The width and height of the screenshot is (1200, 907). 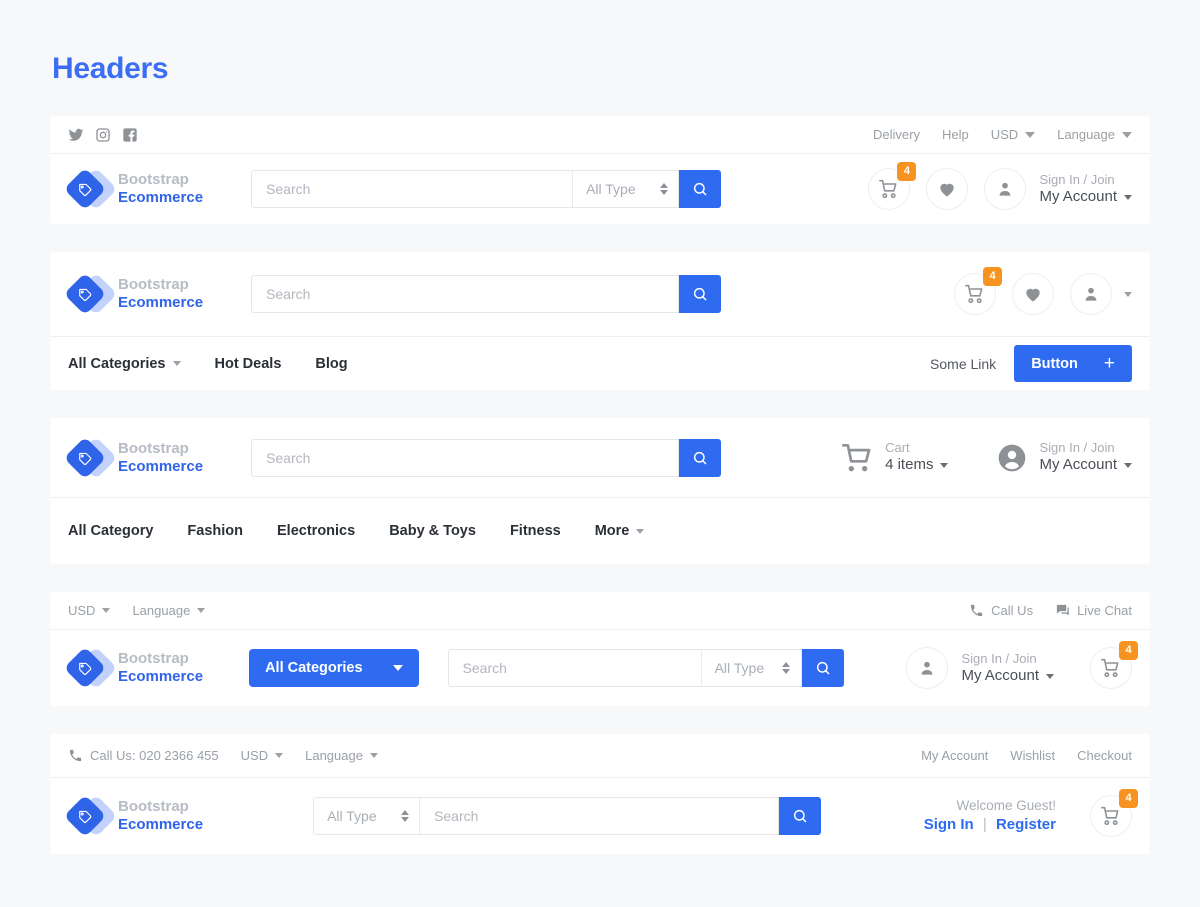 I want to click on checkout-link: Checkout, so click(x=1104, y=755).